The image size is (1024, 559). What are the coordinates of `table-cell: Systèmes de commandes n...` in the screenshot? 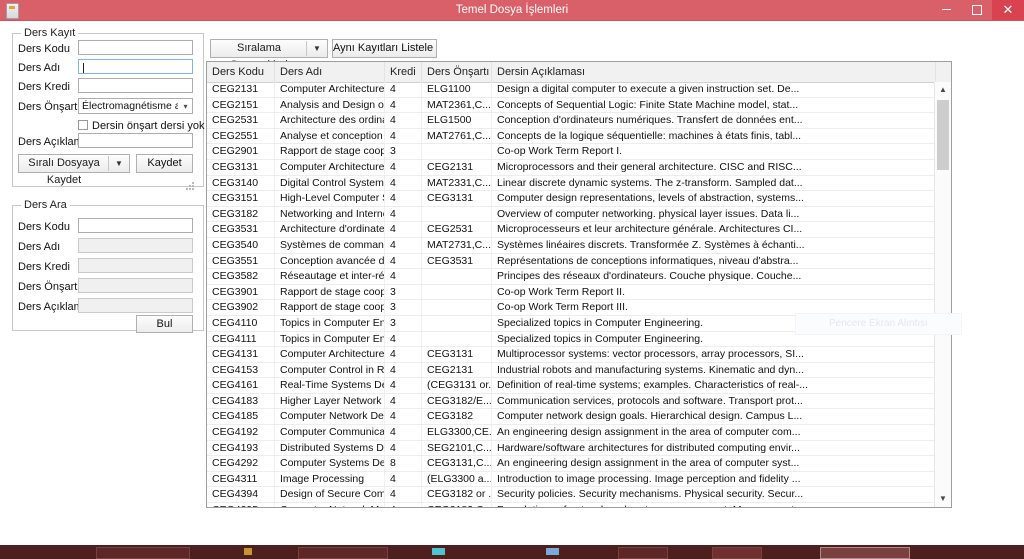 It's located at (330, 245).